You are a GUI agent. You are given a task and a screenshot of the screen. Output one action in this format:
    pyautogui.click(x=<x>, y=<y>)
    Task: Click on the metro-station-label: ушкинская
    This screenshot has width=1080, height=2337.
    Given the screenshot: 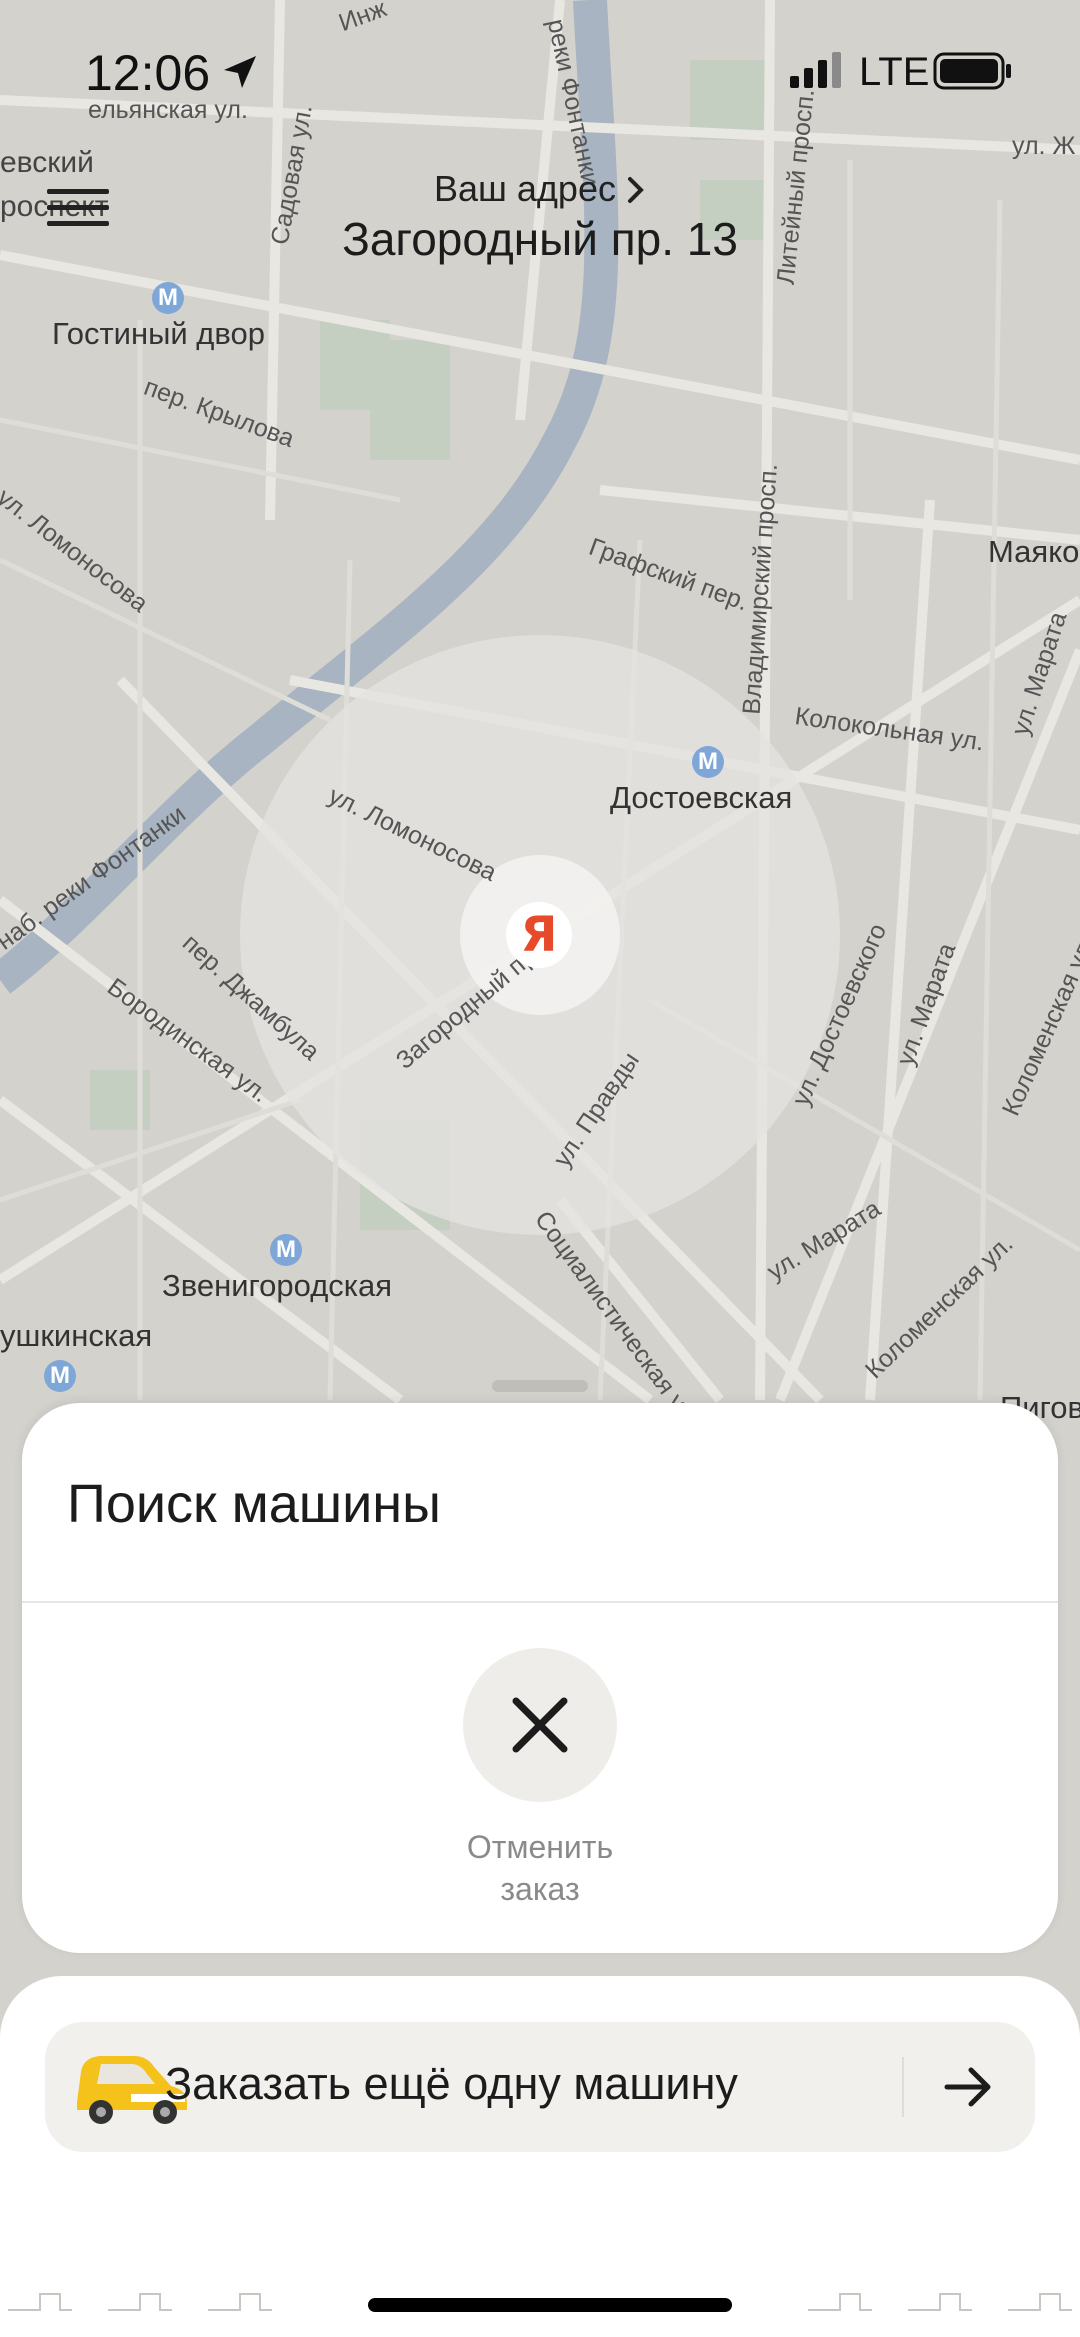 What is the action you would take?
    pyautogui.click(x=76, y=1335)
    